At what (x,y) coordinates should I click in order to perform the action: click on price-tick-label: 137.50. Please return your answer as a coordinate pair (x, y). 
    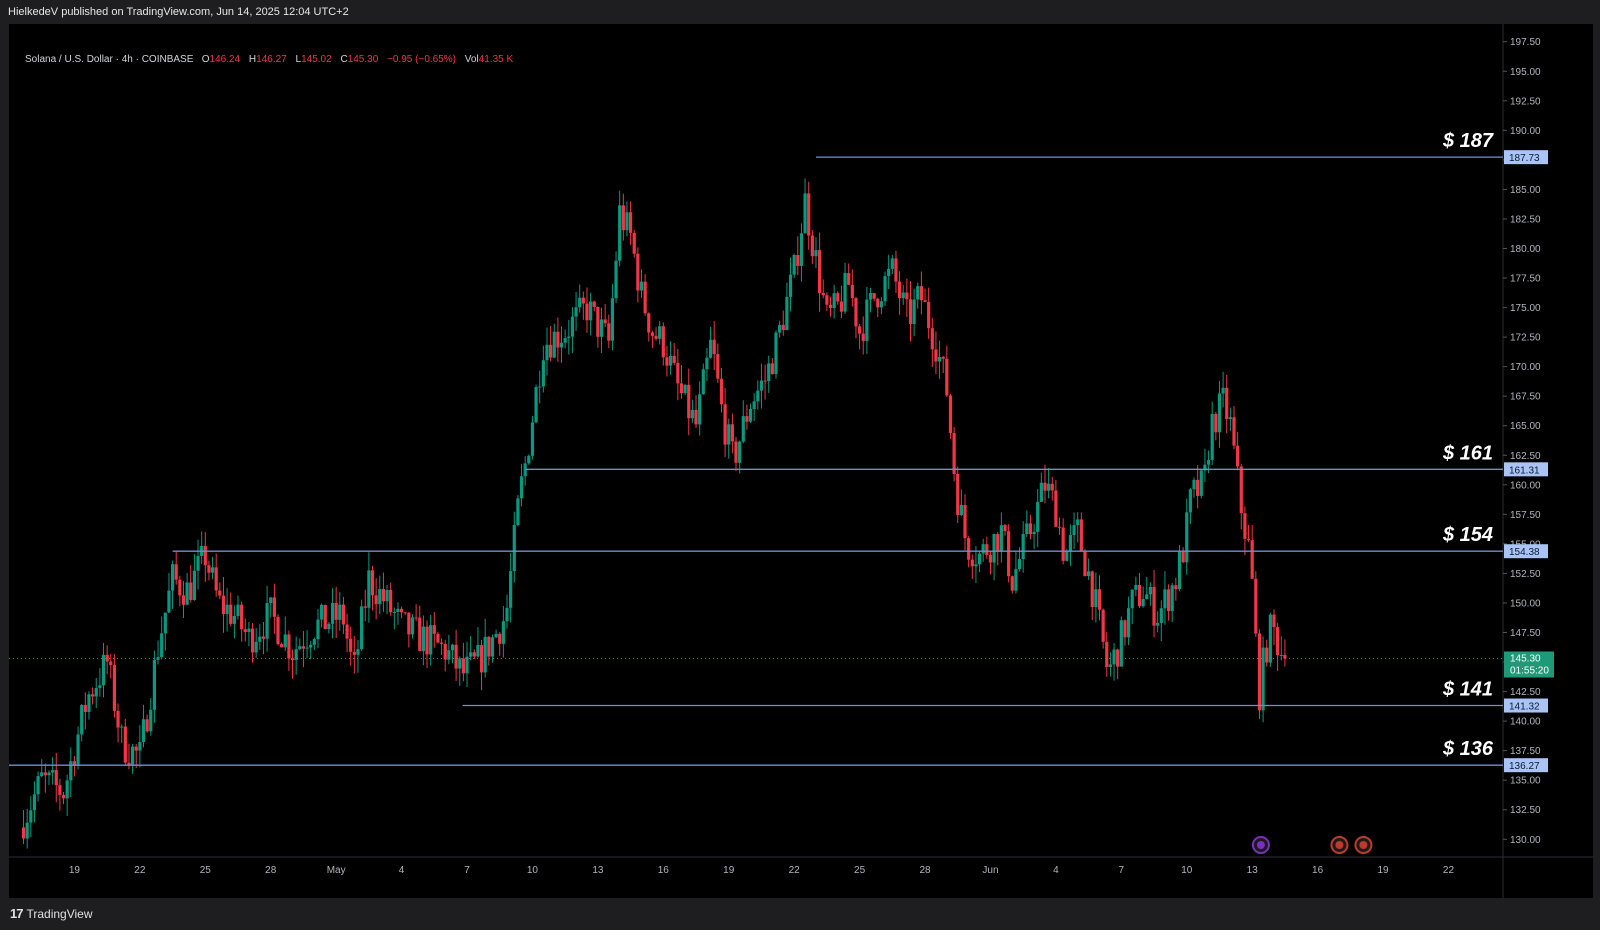
    Looking at the image, I should click on (1525, 751).